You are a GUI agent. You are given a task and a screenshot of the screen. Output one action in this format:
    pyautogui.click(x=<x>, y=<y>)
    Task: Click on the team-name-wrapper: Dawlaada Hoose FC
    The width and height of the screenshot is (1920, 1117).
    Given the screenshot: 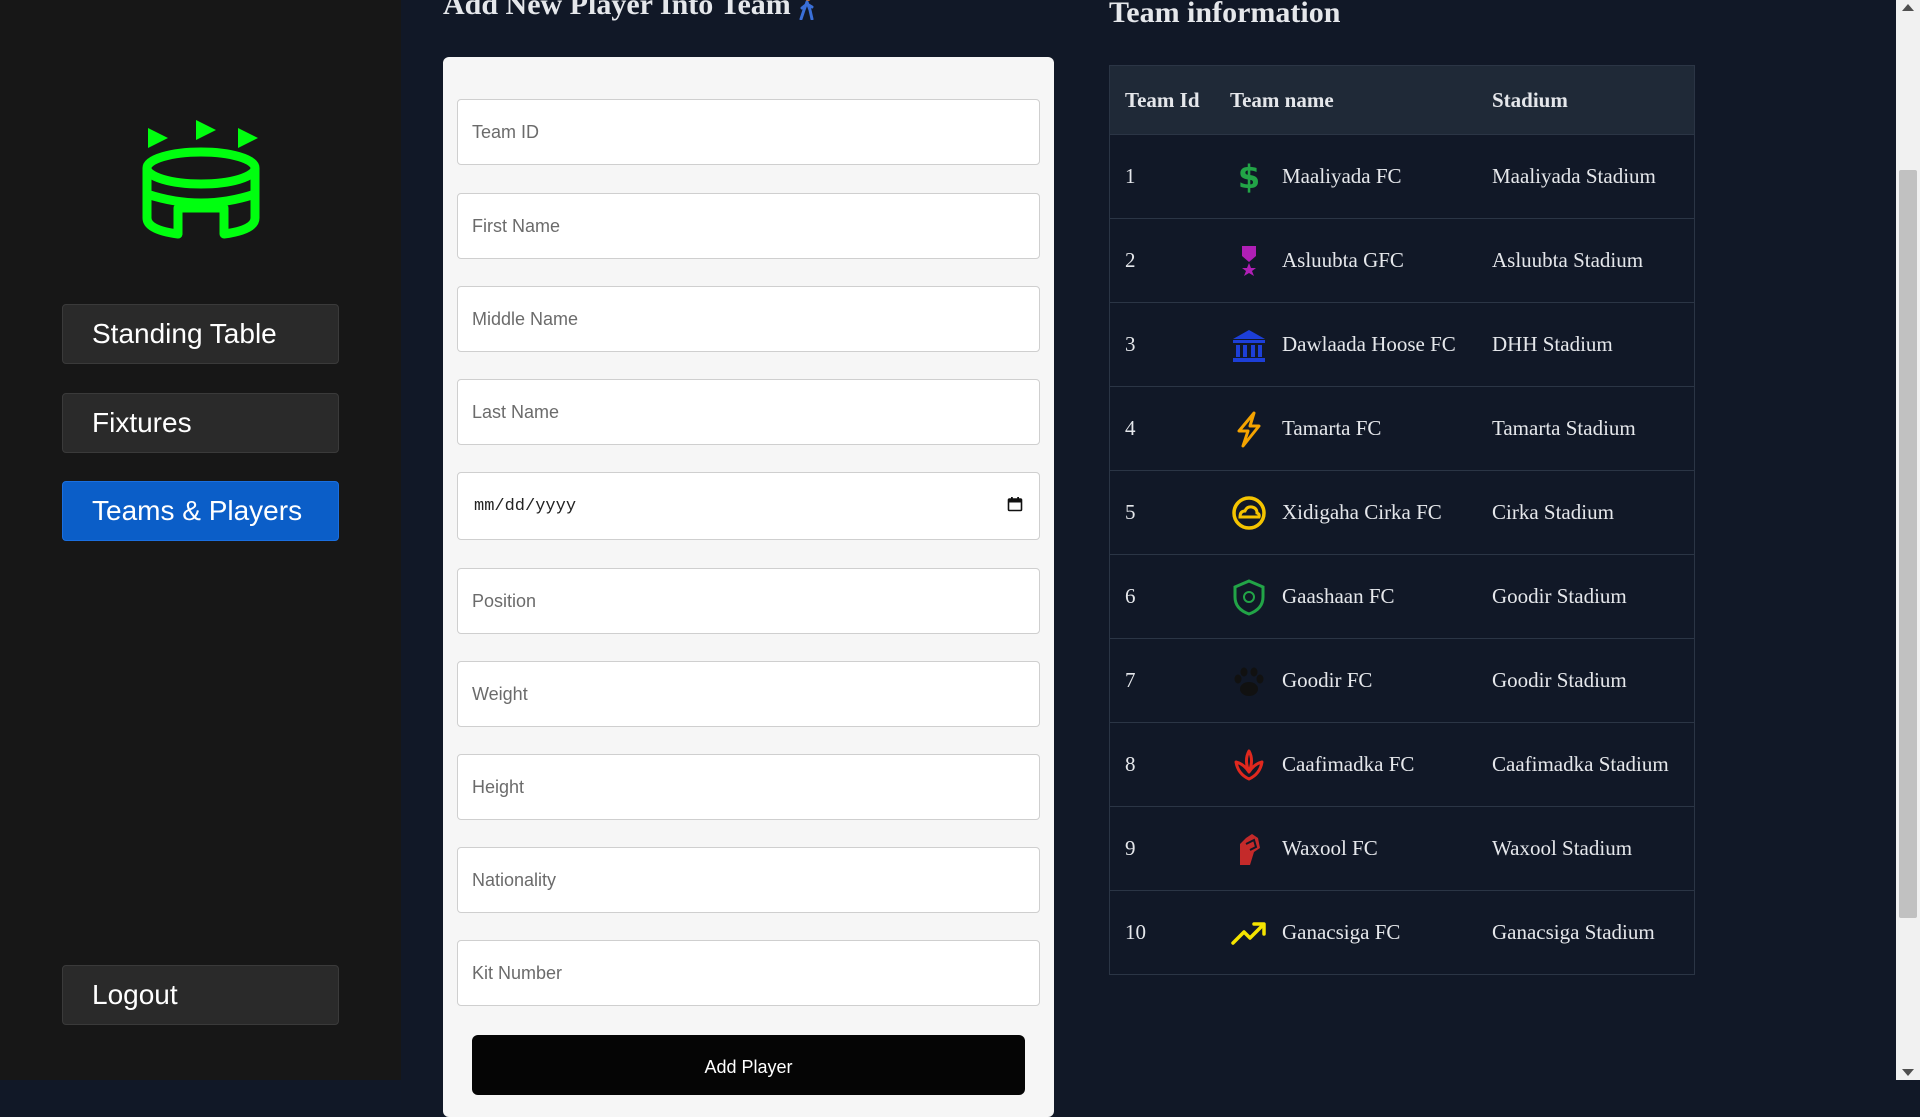 What is the action you would take?
    pyautogui.click(x=1353, y=345)
    